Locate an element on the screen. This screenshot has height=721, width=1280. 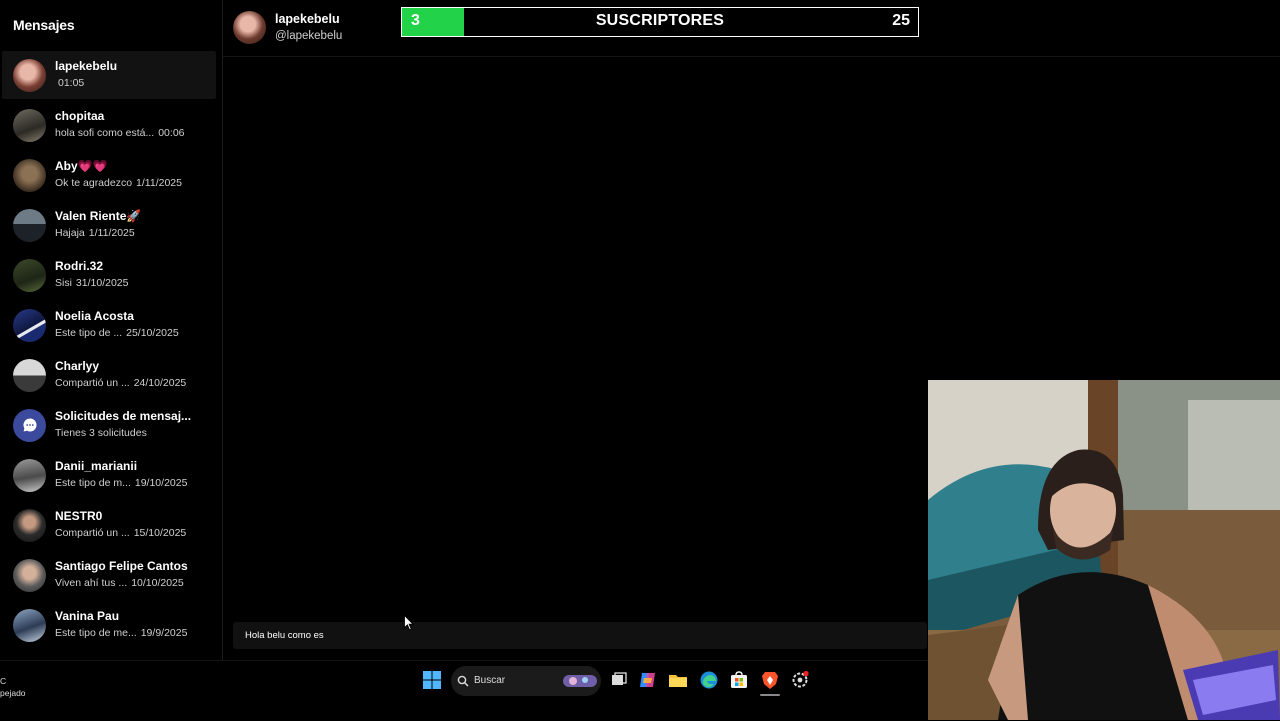
subscriber-goal-banner: 3 SUSCRIPTORES 25 is located at coordinates (660, 22).